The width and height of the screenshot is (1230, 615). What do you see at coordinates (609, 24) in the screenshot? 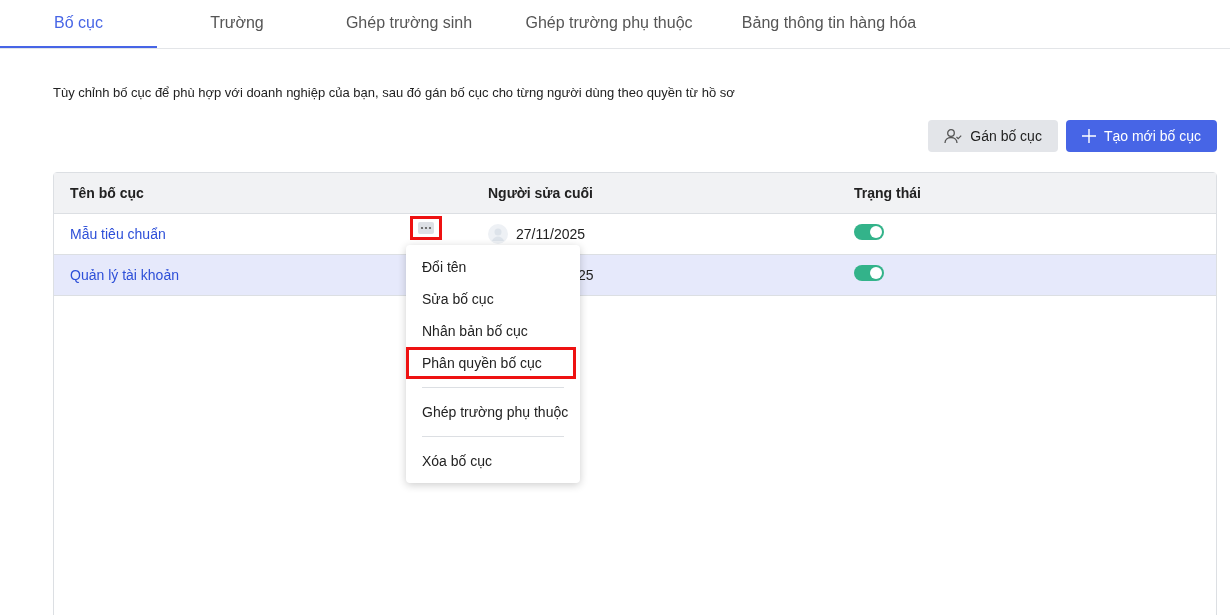
I see `tab: Ghép trường phụ thuộc` at bounding box center [609, 24].